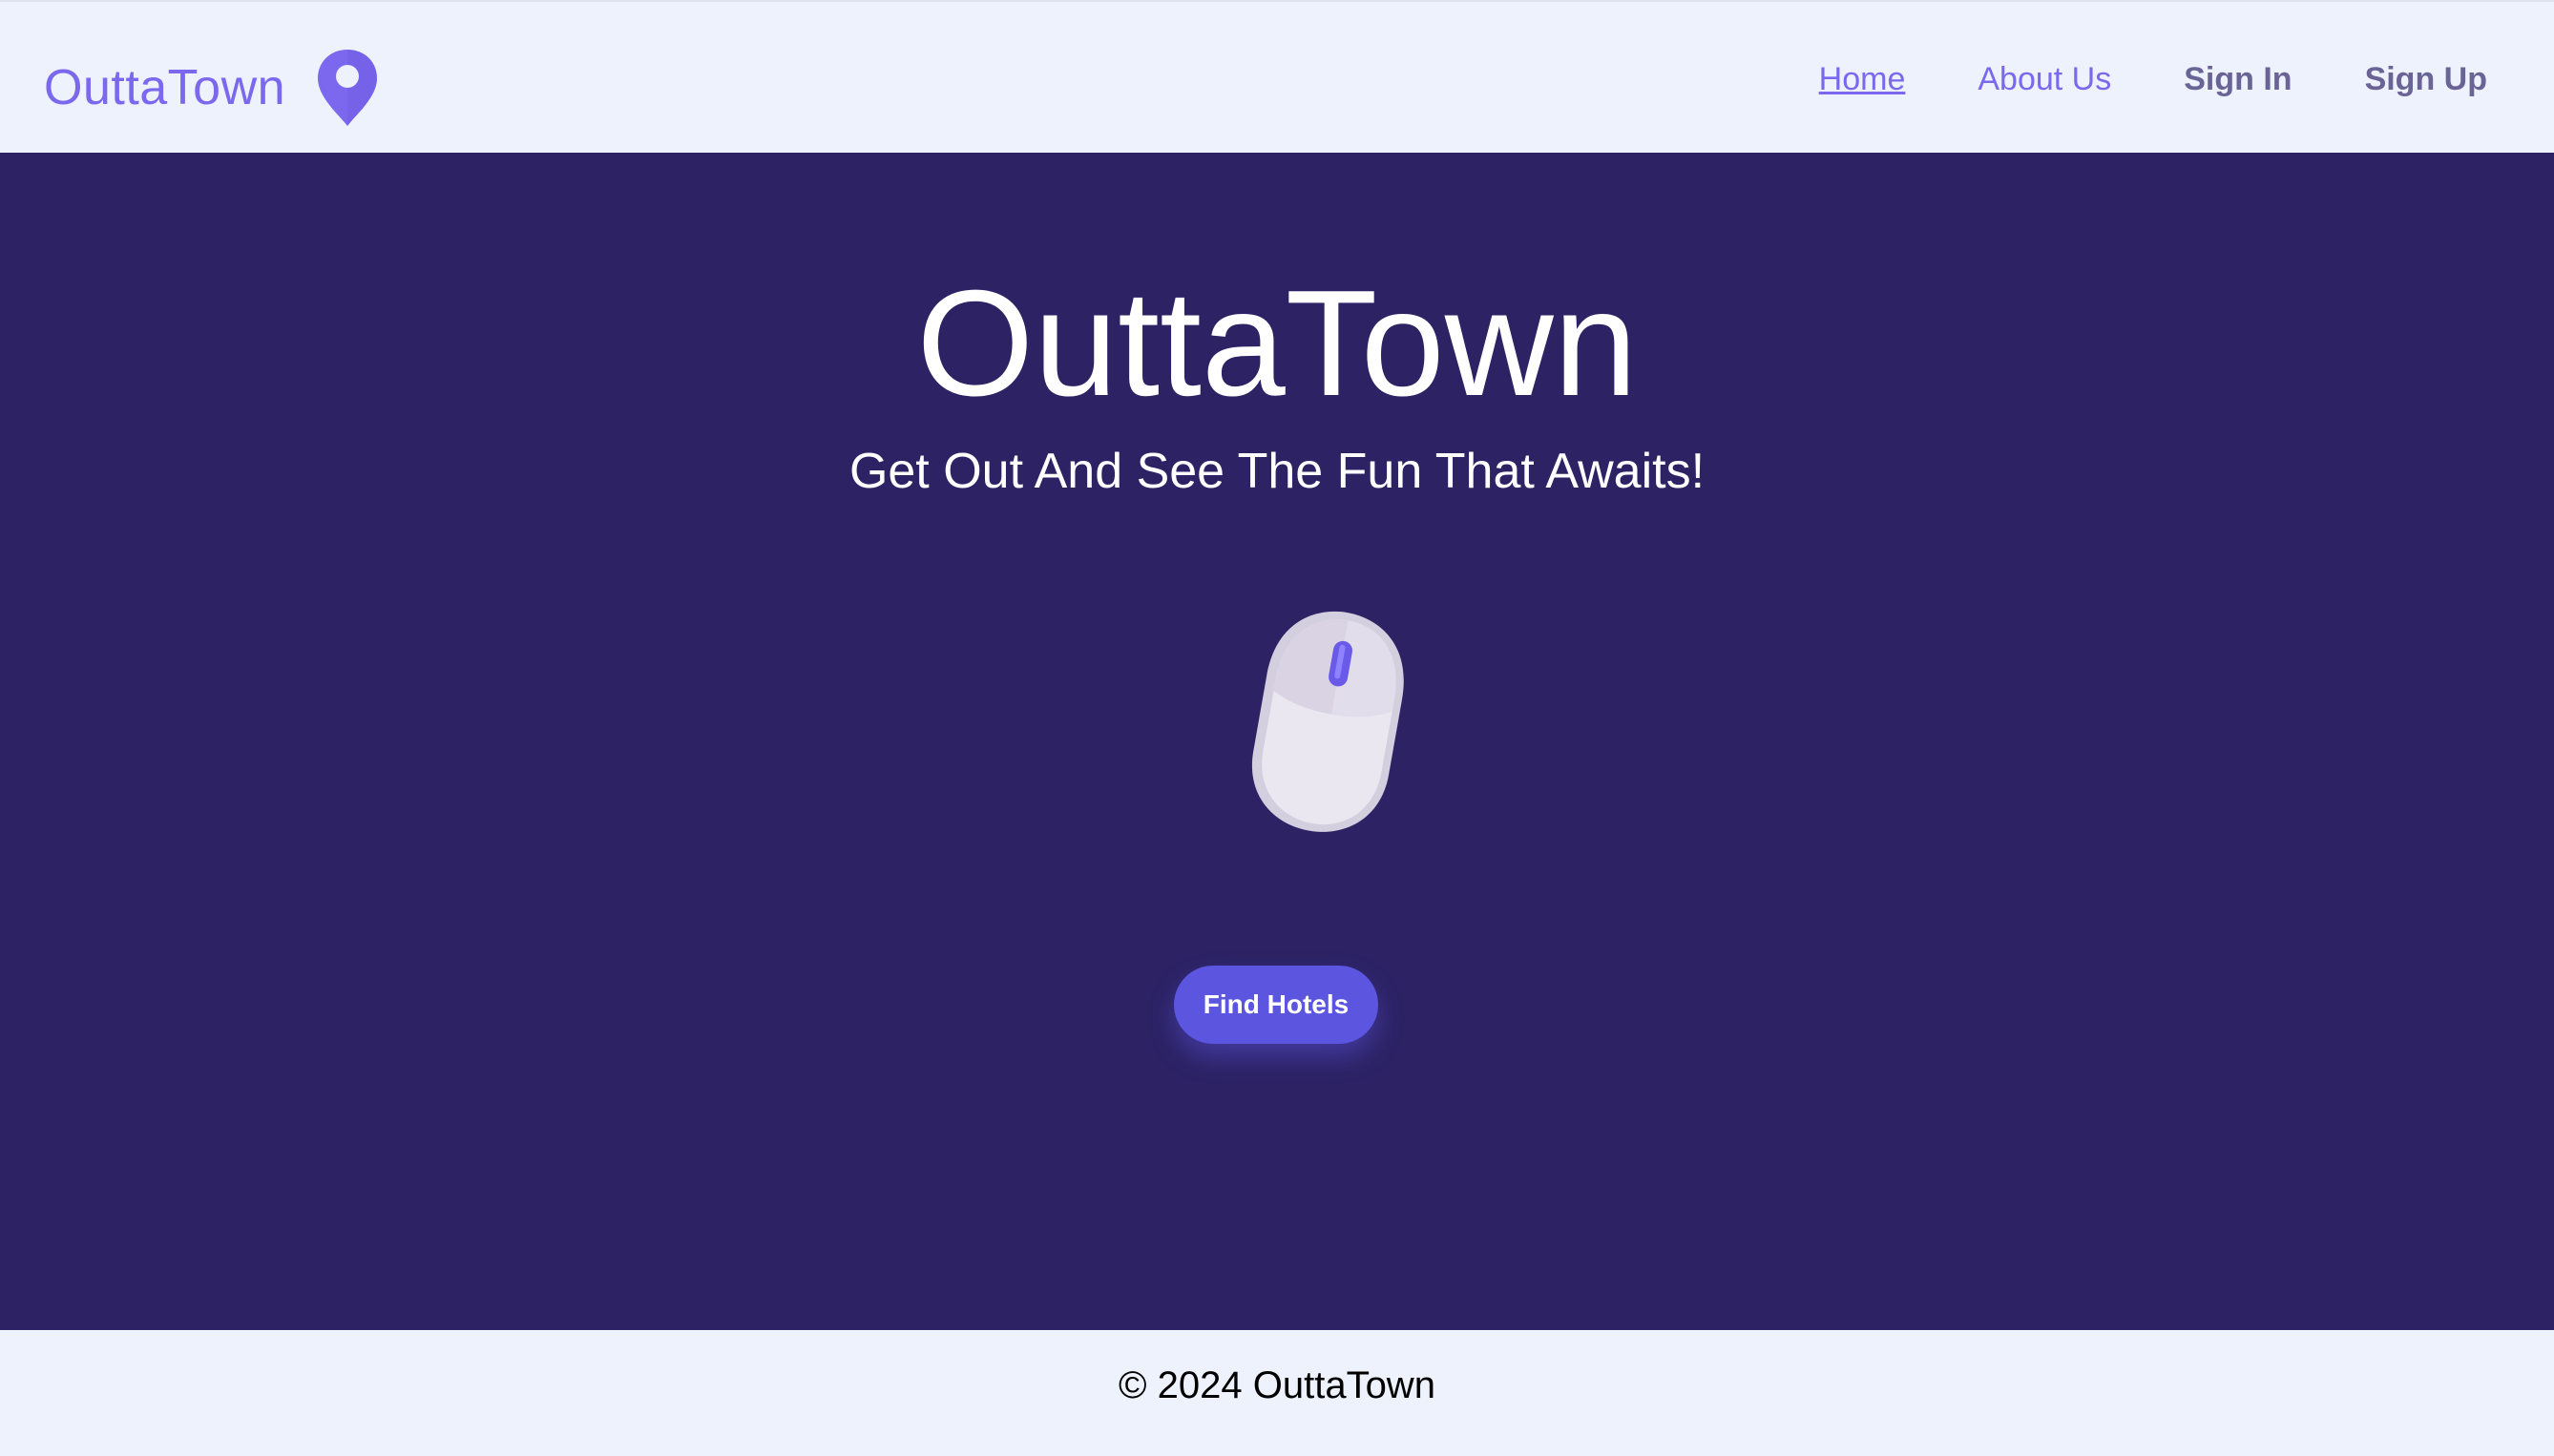 The height and width of the screenshot is (1456, 2554). What do you see at coordinates (2426, 79) in the screenshot?
I see `nav-sign-up-link: Sign Up` at bounding box center [2426, 79].